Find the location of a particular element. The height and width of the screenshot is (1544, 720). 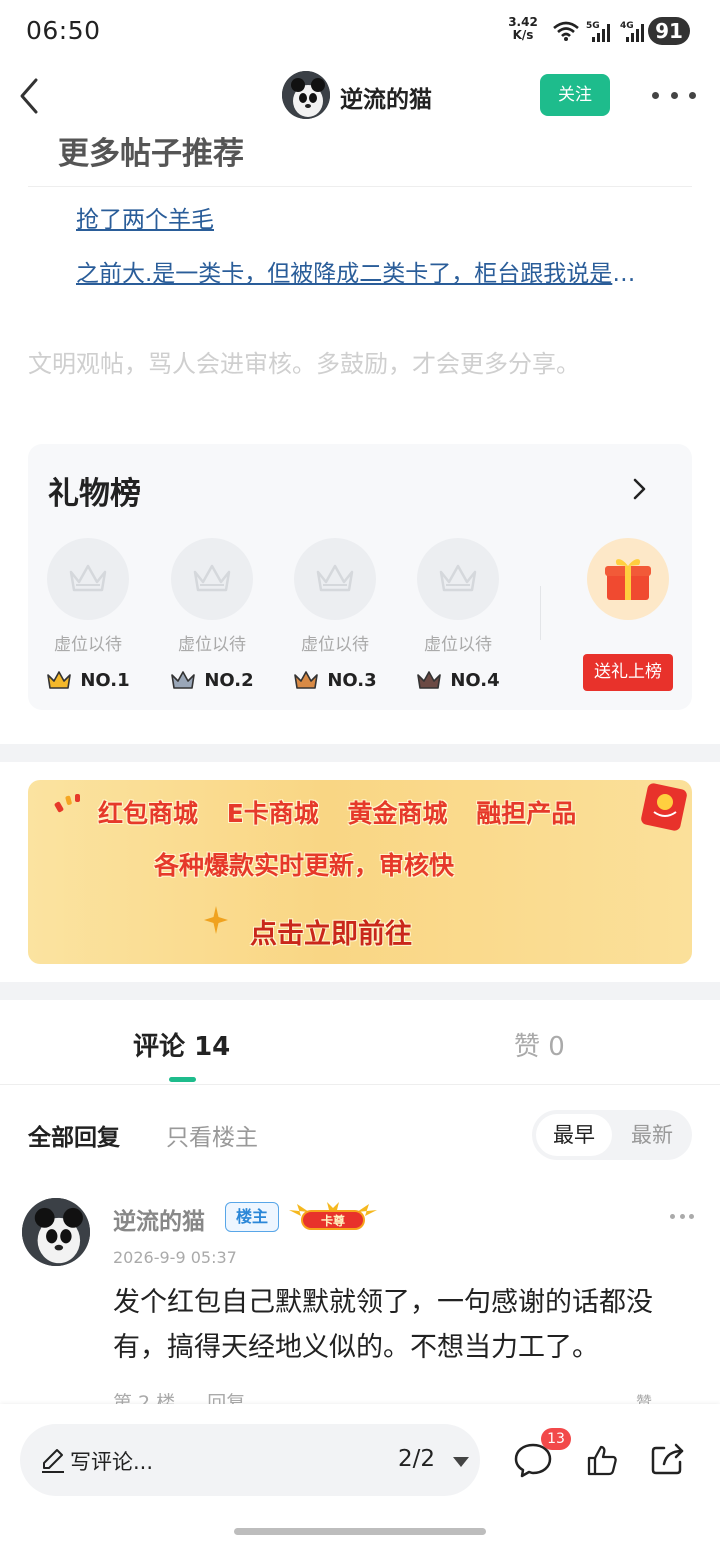

gift-slot: 虚位以待 NO.2 is located at coordinates (212, 614).